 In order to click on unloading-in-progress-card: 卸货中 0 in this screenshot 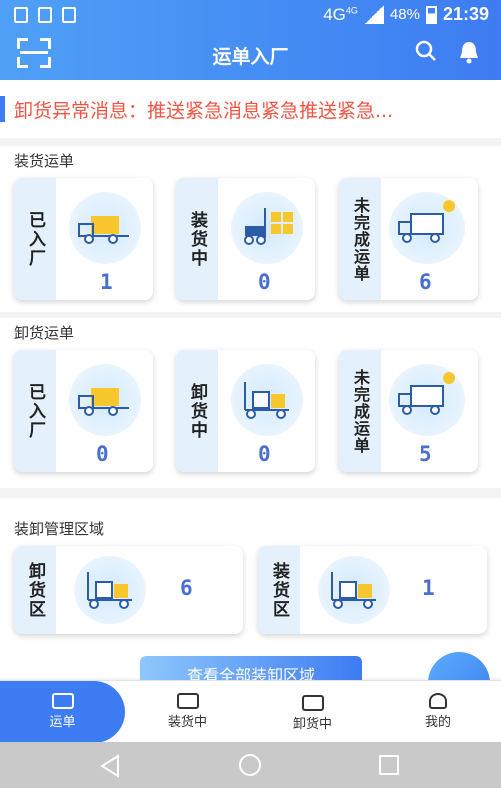, I will do `click(245, 411)`.